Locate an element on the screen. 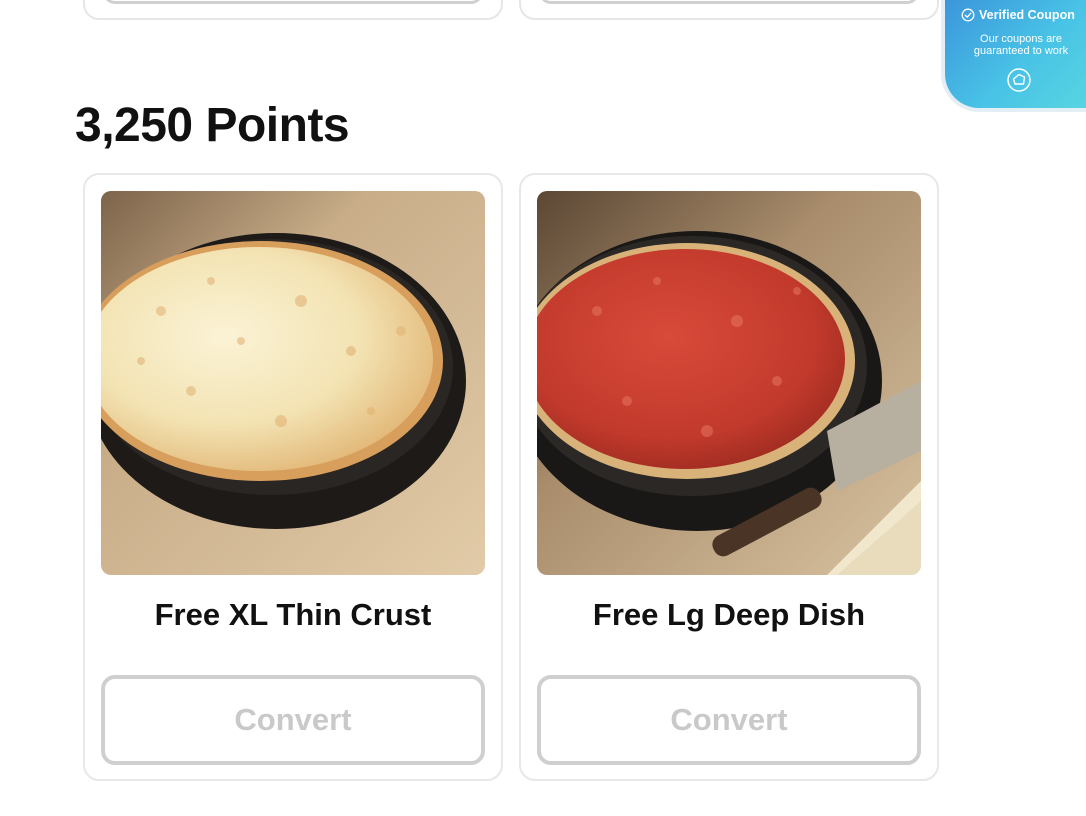  badge-header: Verified Coupon is located at coordinates (1018, 15).